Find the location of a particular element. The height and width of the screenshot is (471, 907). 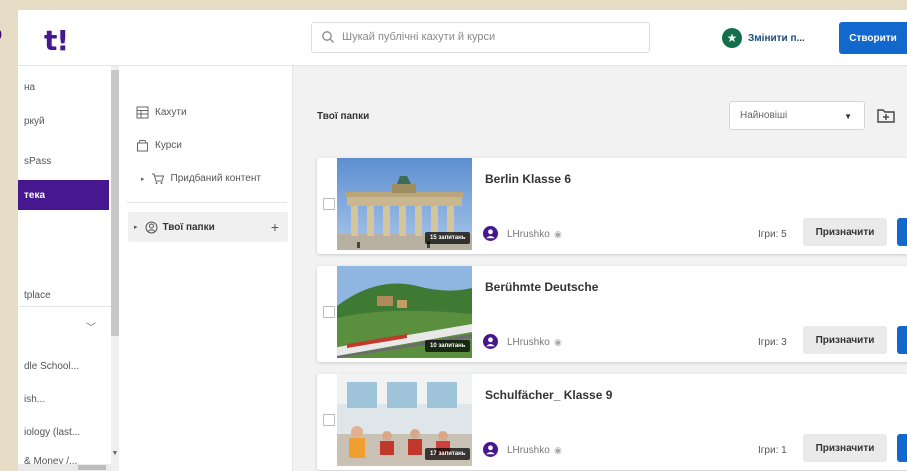

kahoot-logo: t! is located at coordinates (56, 40).